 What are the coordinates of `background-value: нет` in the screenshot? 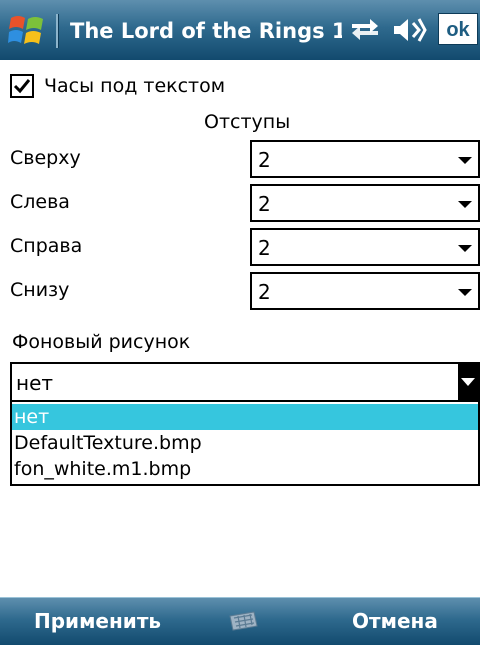 It's located at (35, 383).